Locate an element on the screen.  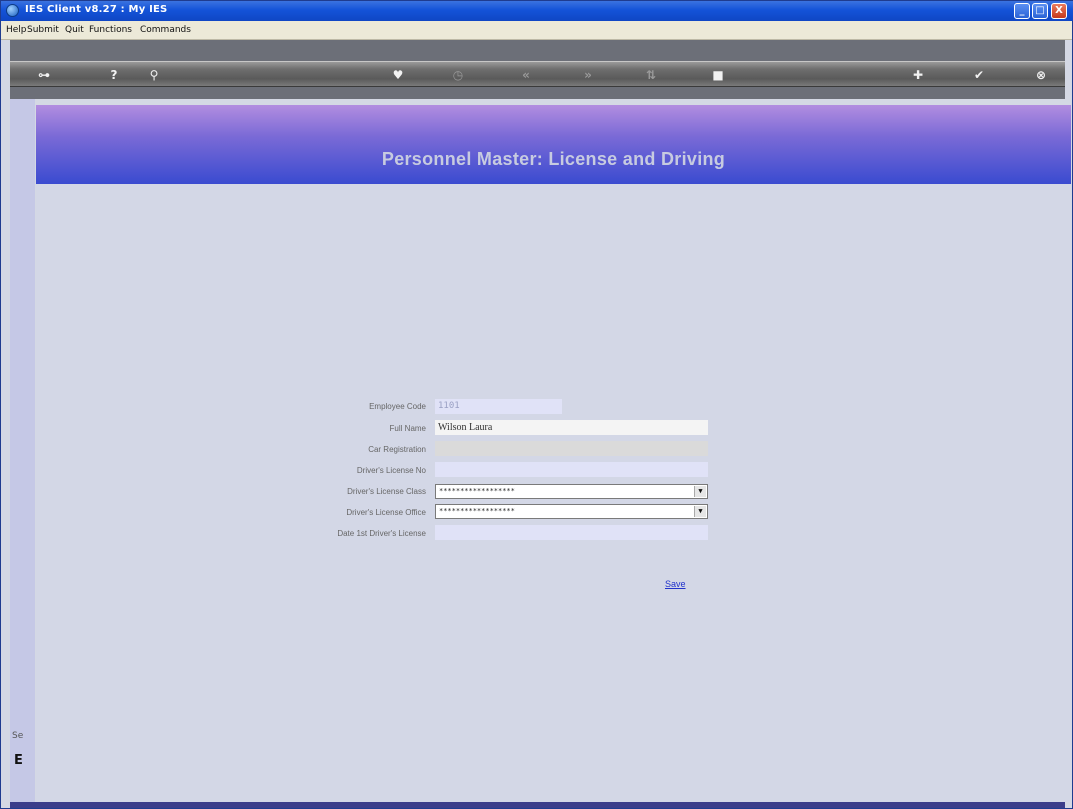
key-icon: ⊶ is located at coordinates (44, 75).